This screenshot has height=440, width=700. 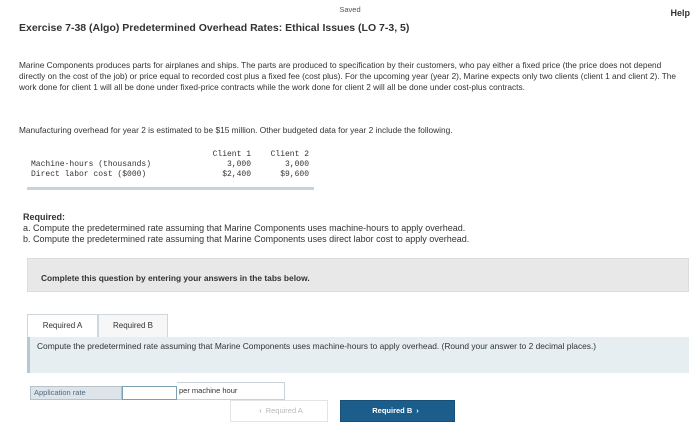 I want to click on save-status: Saved, so click(x=350, y=9).